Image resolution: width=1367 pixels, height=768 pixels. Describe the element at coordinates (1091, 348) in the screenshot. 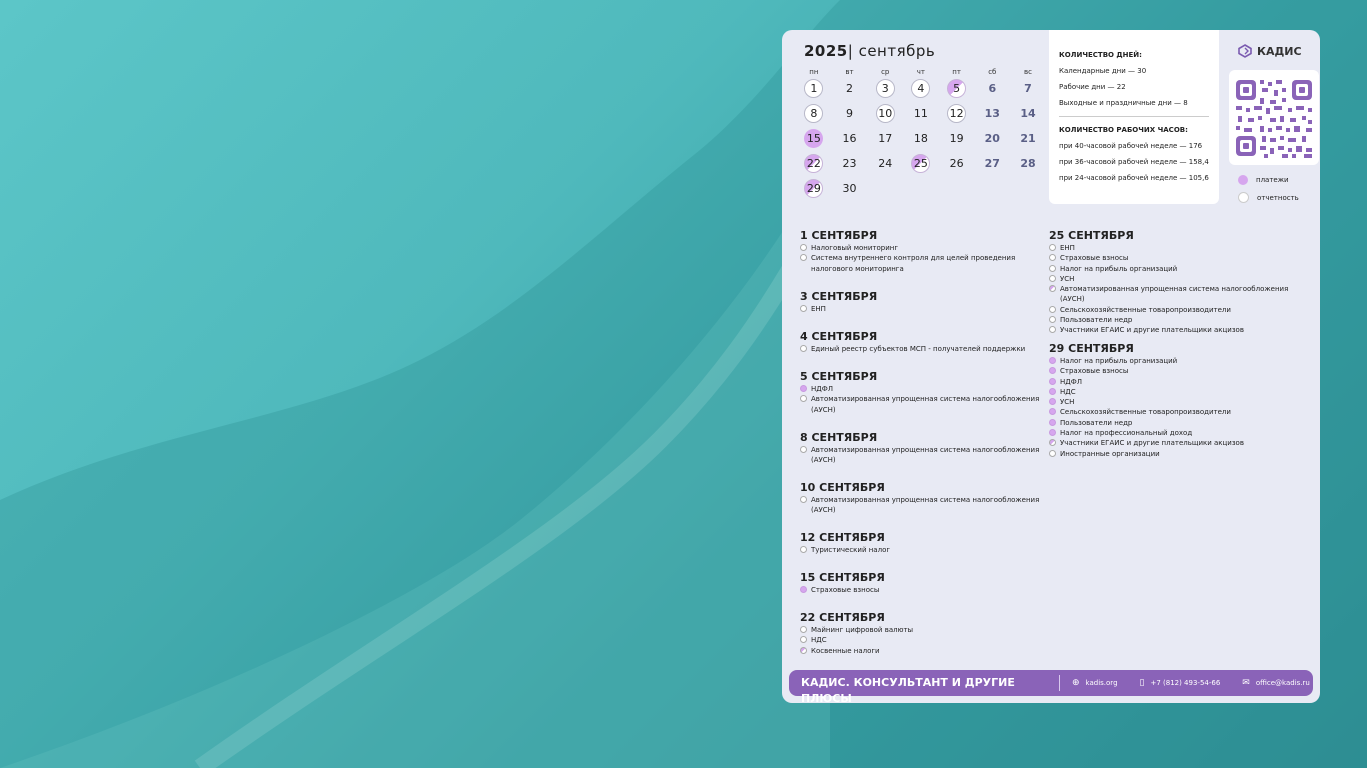

I see `event-date: 29 СЕНТЯБРЯ` at that location.